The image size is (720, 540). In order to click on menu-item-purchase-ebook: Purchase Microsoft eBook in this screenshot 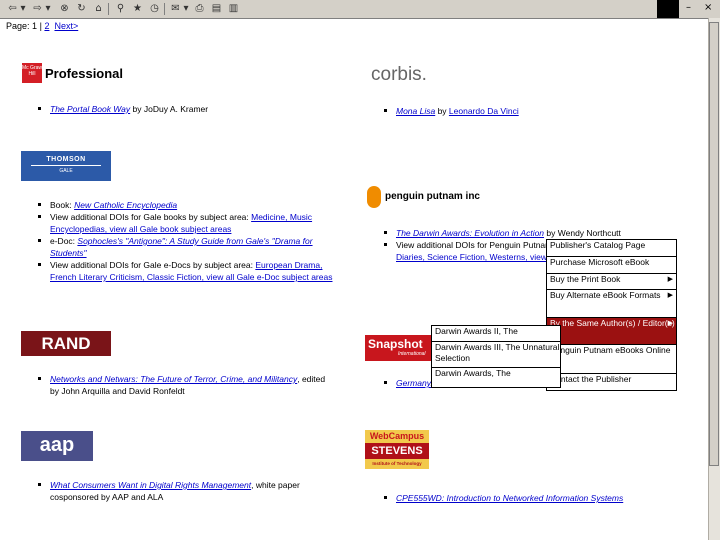, I will do `click(611, 265)`.